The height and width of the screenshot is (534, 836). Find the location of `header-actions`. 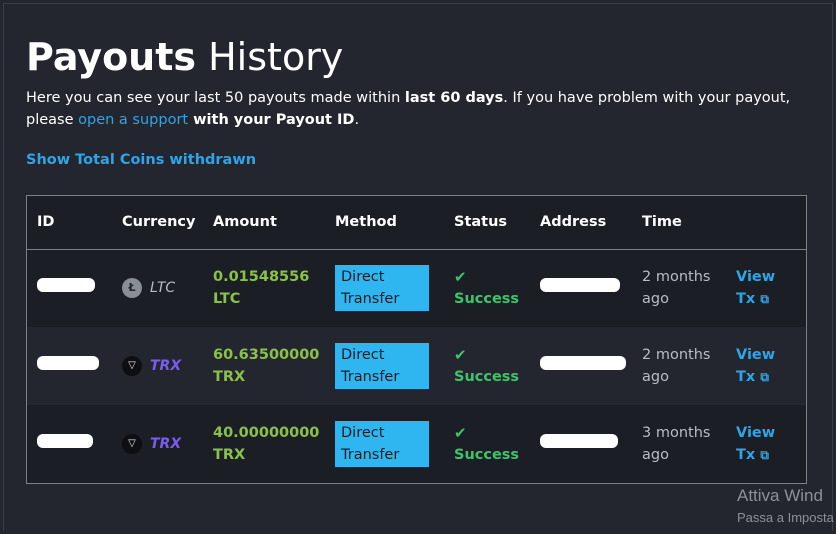

header-actions is located at coordinates (766, 223).